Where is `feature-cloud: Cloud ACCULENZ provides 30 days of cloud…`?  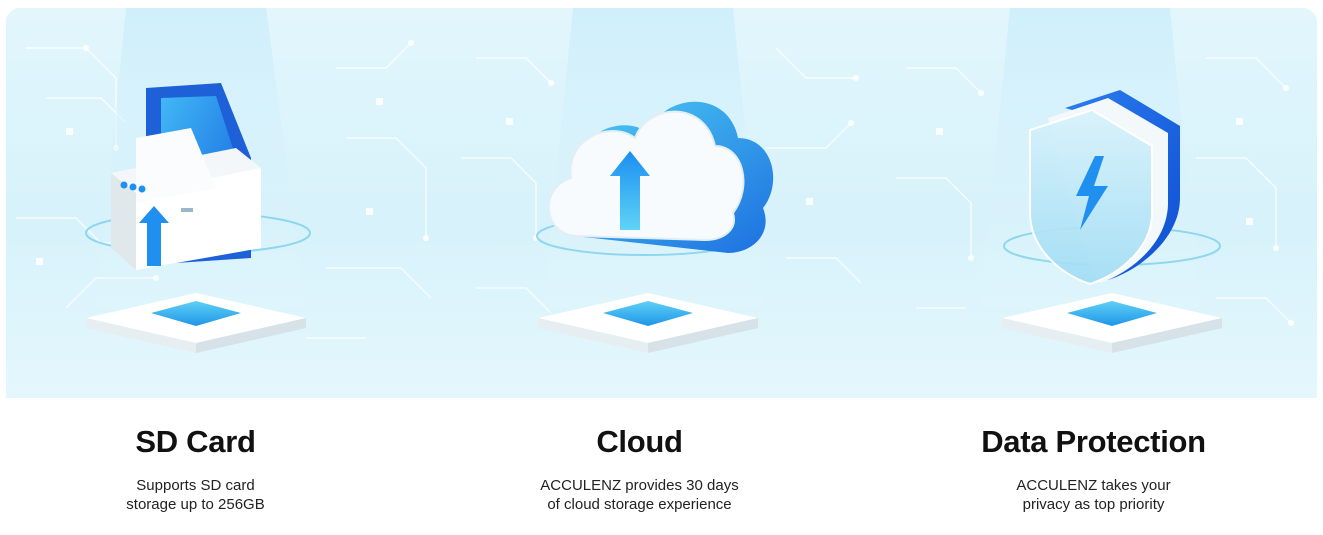 feature-cloud: Cloud ACCULENZ provides 30 days of cloud… is located at coordinates (639, 467).